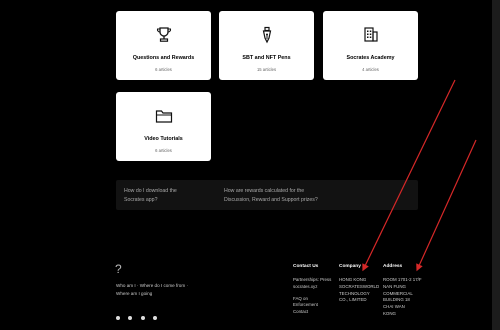  I want to click on annotation-arrows, so click(419, 175).